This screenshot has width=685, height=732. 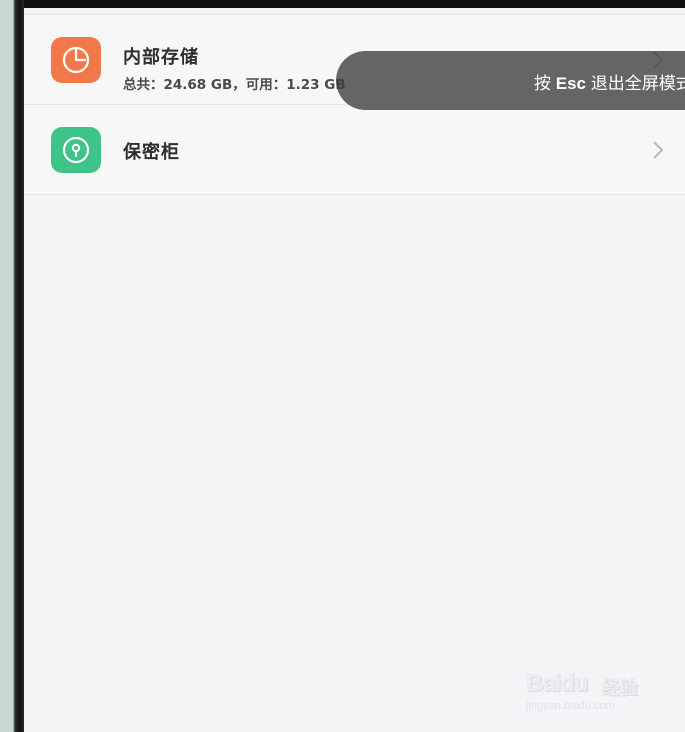 I want to click on toast-message: 按 Esc 退出全屏模式, so click(x=609, y=81).